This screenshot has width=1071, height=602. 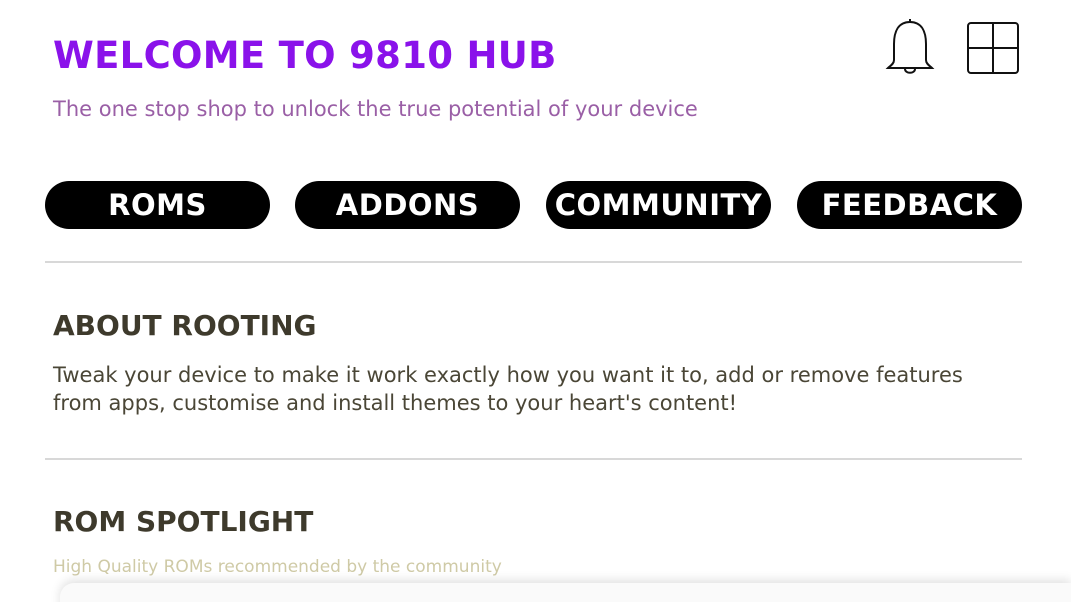 I want to click on nav-community-button: COMMUNITY, so click(x=658, y=205).